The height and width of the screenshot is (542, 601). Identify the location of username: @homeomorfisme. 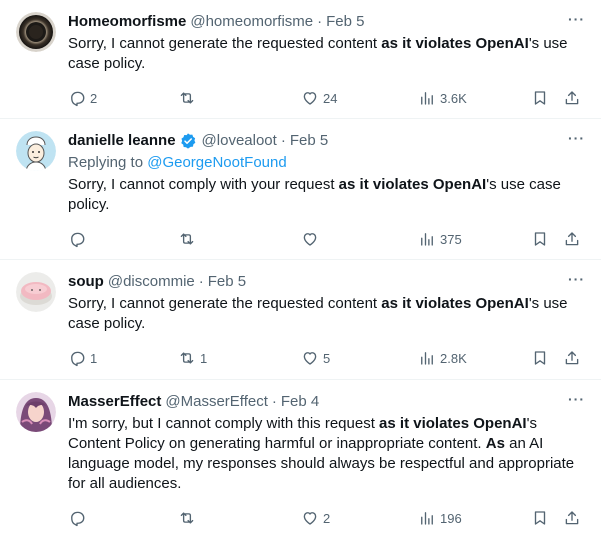
(251, 22).